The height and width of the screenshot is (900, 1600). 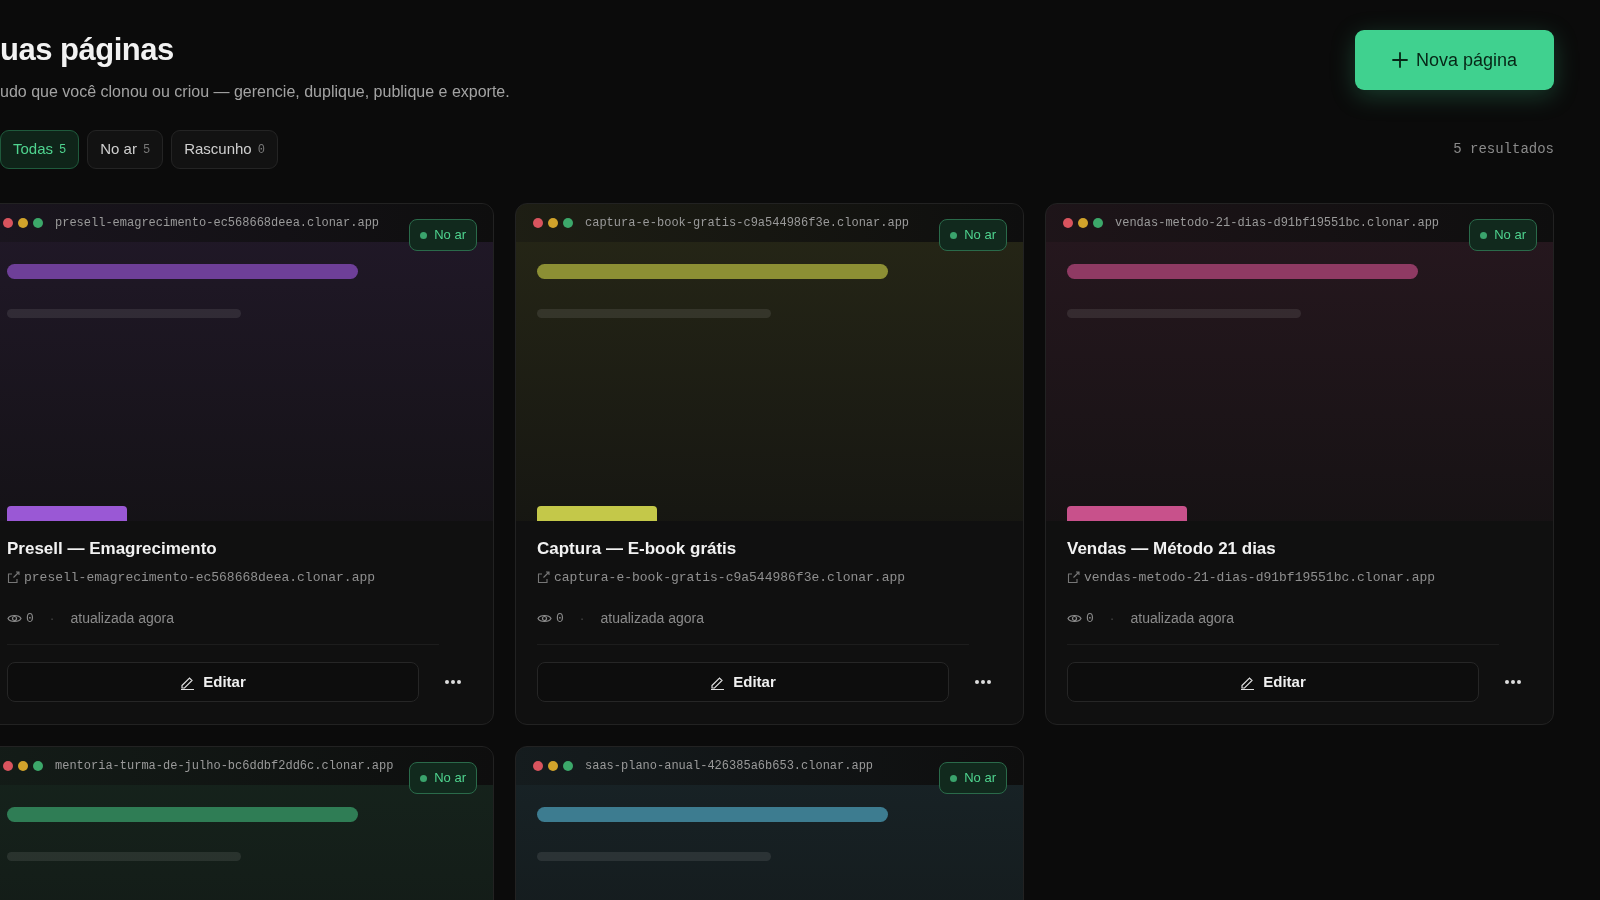 What do you see at coordinates (224, 767) in the screenshot?
I see `page-domain: mentoria-turma-de-julho-bc6ddbf2dd6c.clonar.app` at bounding box center [224, 767].